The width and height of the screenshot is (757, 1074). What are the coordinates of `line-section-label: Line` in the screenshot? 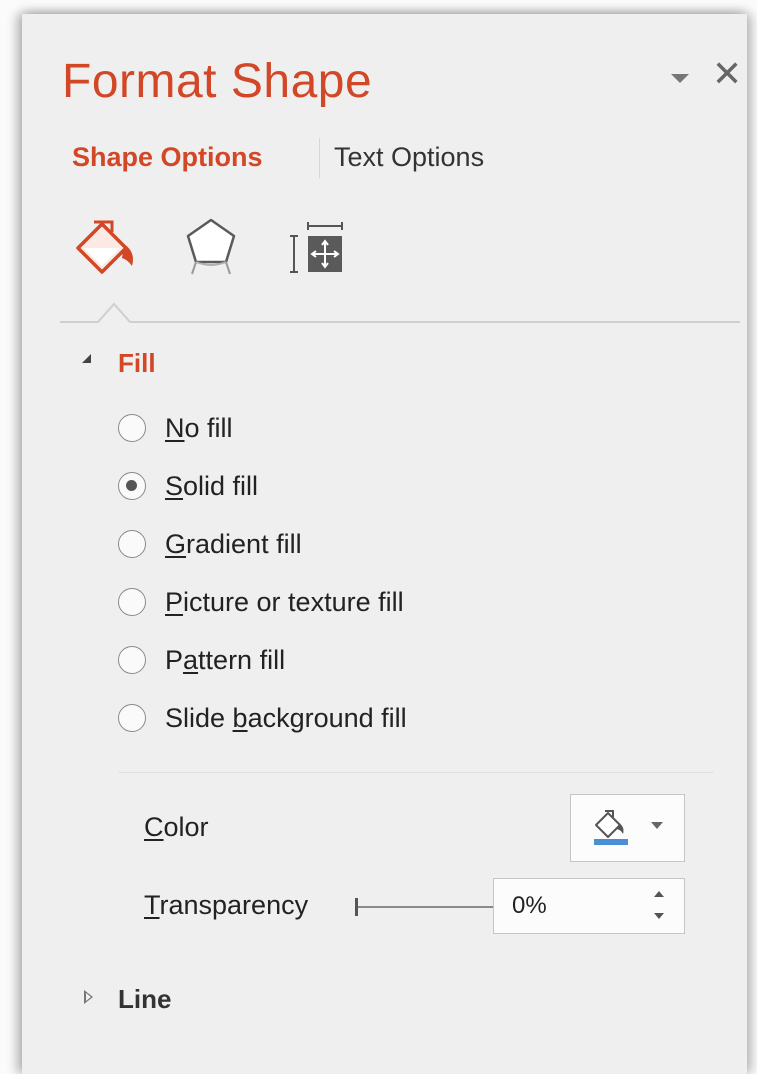 It's located at (145, 999).